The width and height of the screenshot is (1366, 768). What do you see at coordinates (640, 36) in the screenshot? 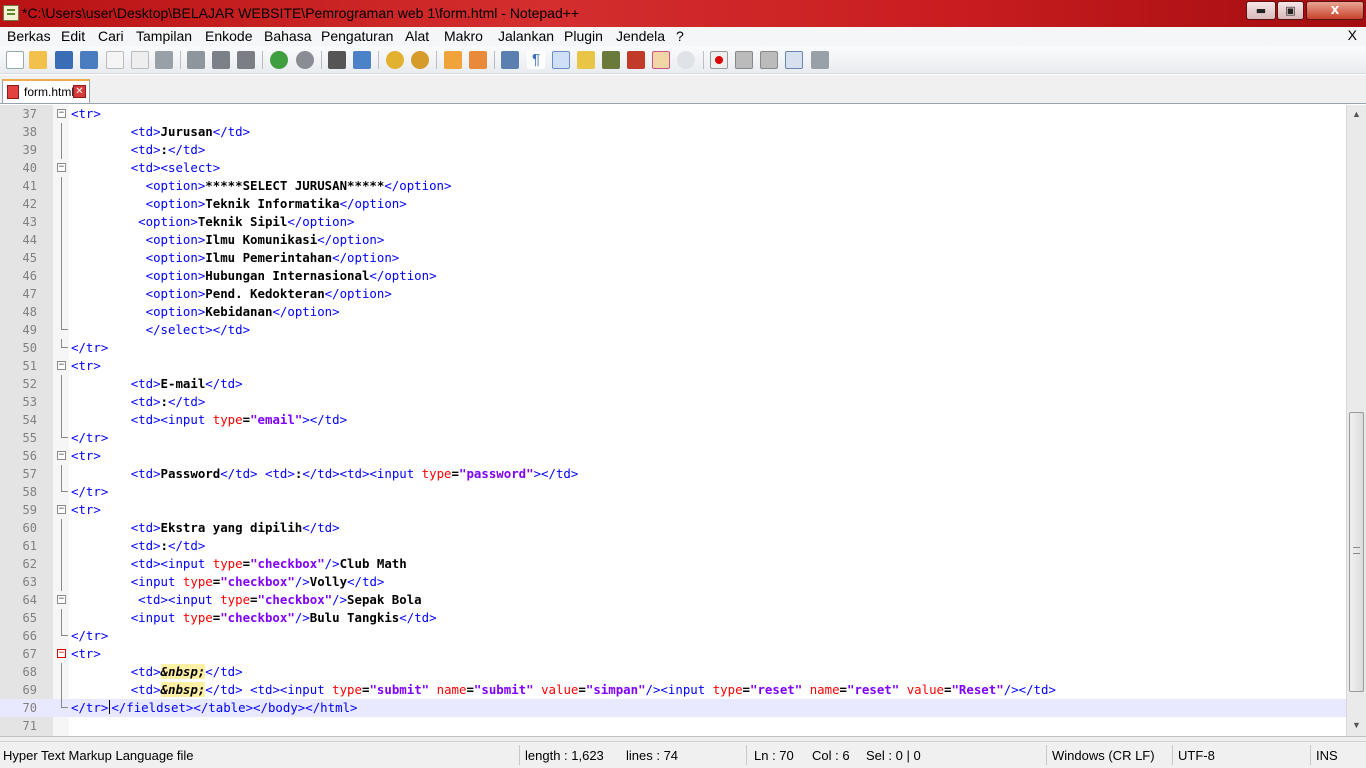
I see `menu-jendela: Jendela` at bounding box center [640, 36].